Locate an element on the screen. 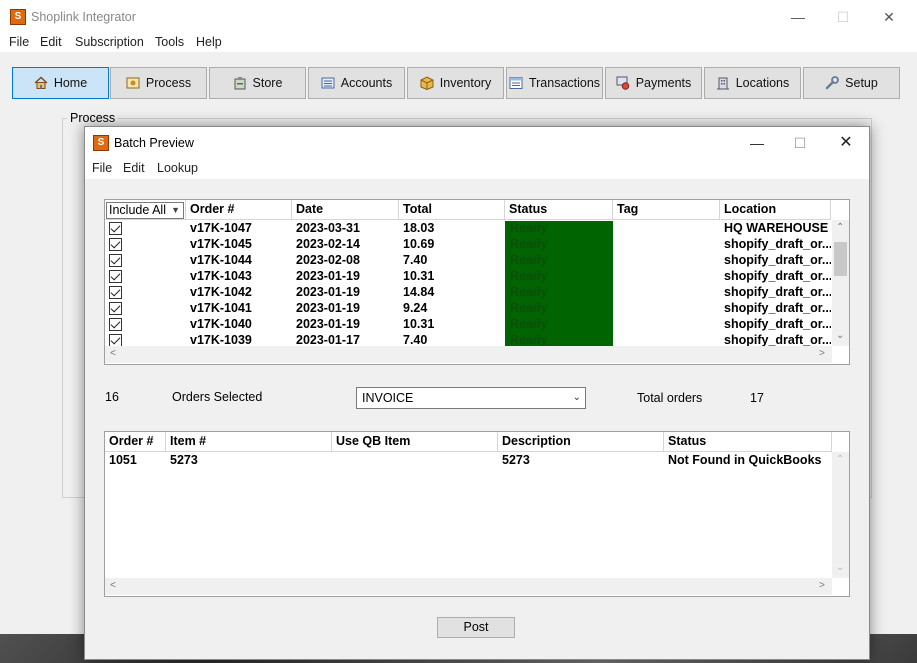  chevron-down-icon: ▼ is located at coordinates (175, 210).